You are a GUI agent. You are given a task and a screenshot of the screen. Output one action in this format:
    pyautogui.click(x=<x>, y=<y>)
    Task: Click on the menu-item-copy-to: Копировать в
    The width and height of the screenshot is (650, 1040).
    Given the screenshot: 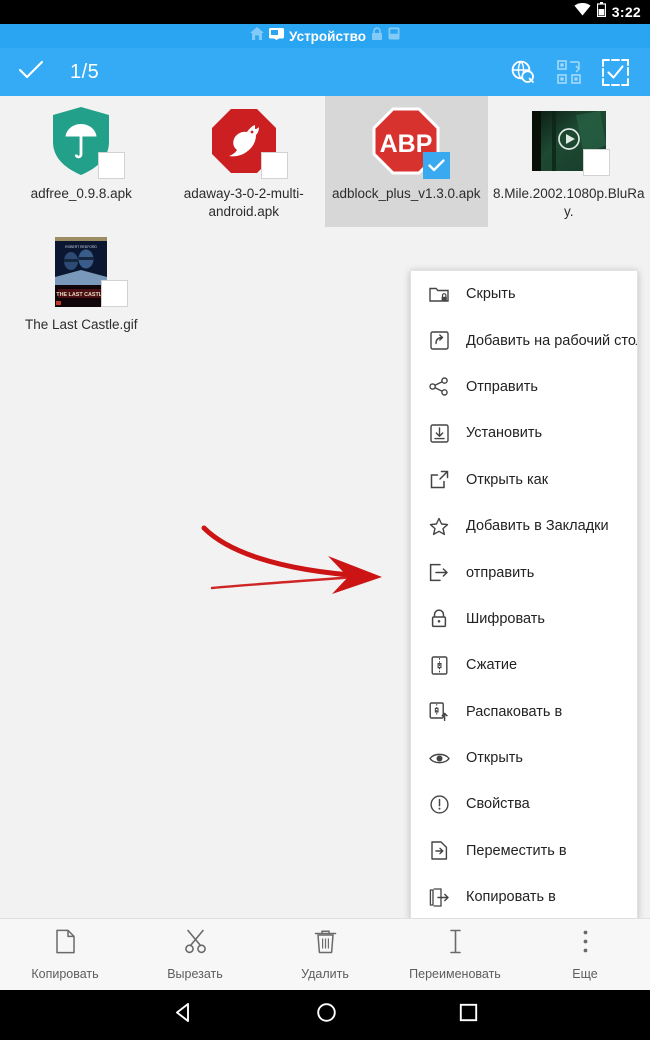 What is the action you would take?
    pyautogui.click(x=524, y=896)
    